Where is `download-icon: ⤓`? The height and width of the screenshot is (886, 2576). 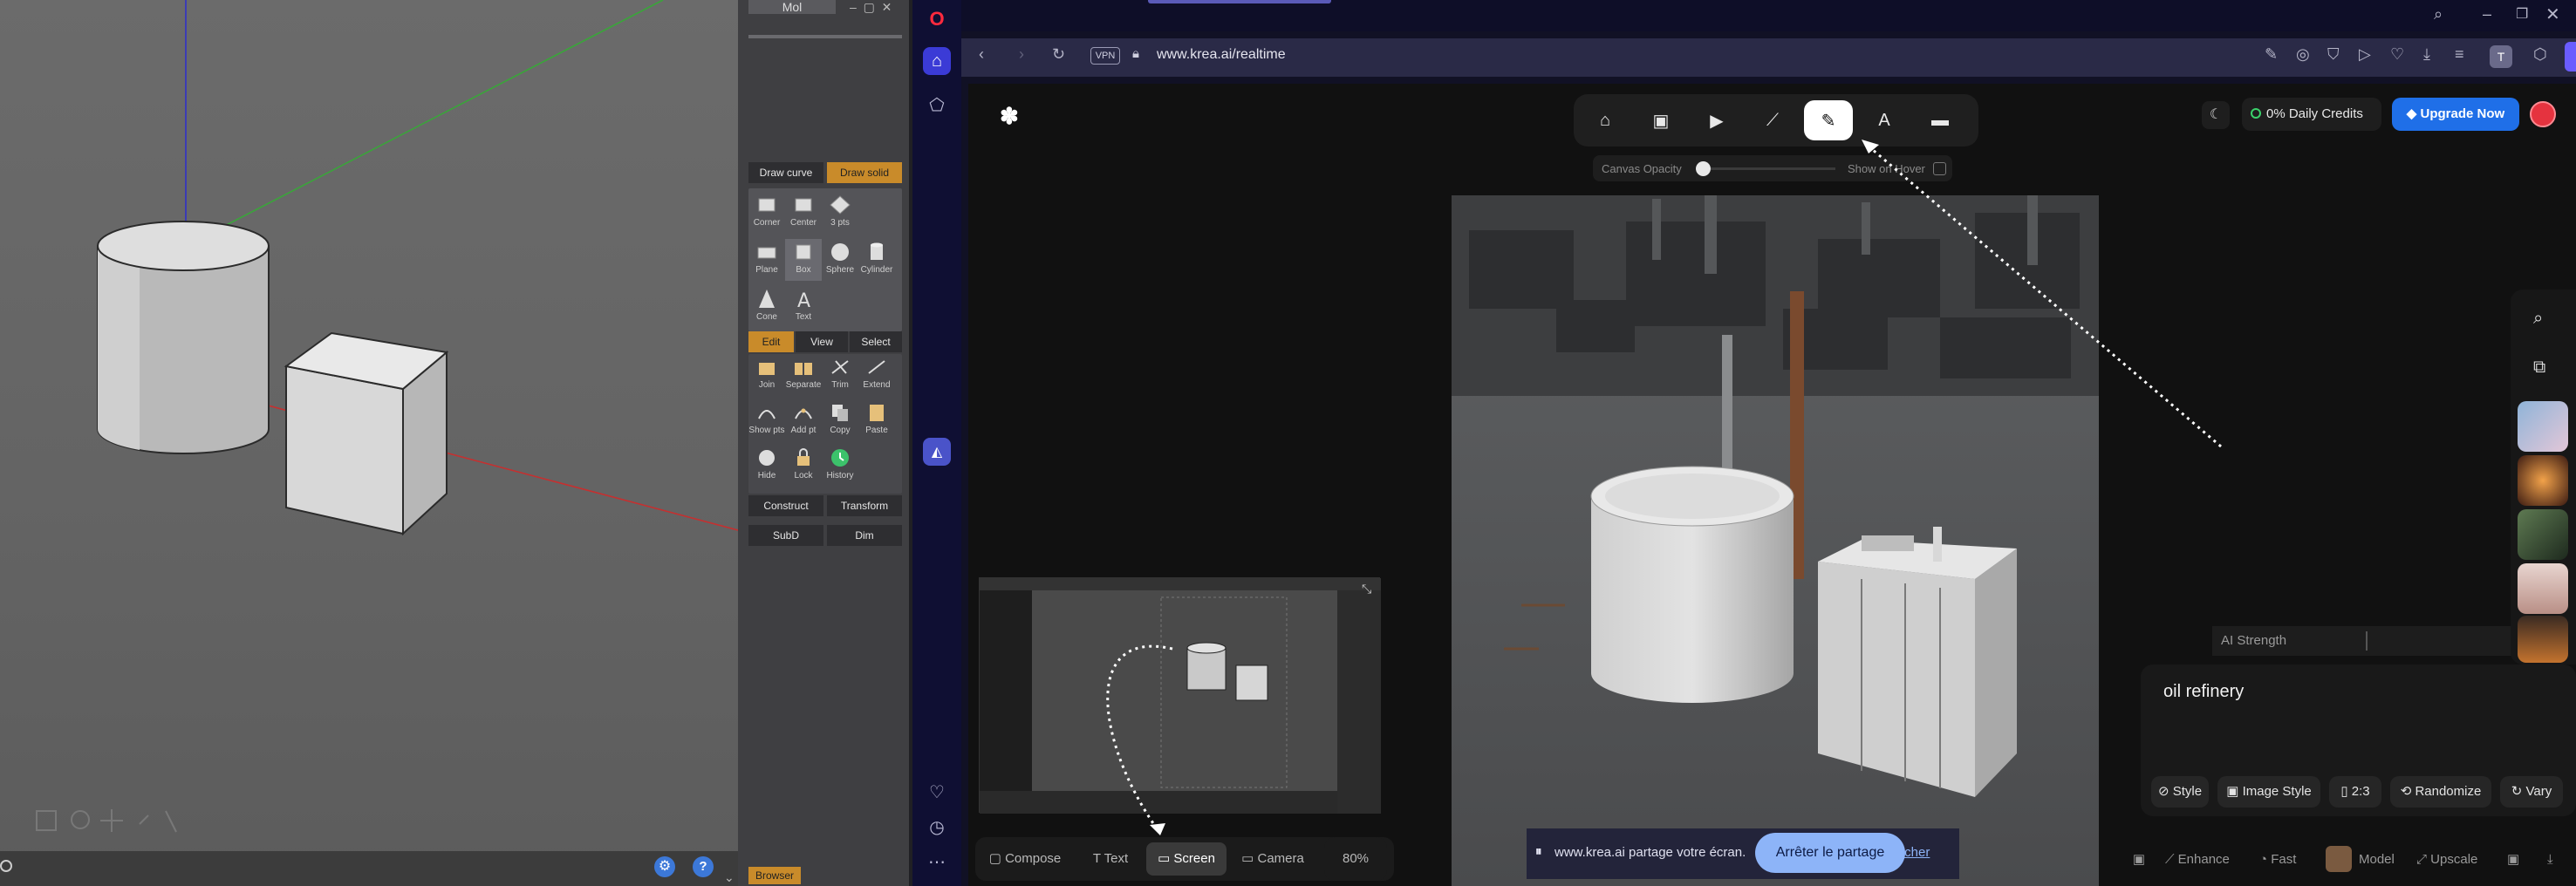 download-icon: ⤓ is located at coordinates (2550, 860).